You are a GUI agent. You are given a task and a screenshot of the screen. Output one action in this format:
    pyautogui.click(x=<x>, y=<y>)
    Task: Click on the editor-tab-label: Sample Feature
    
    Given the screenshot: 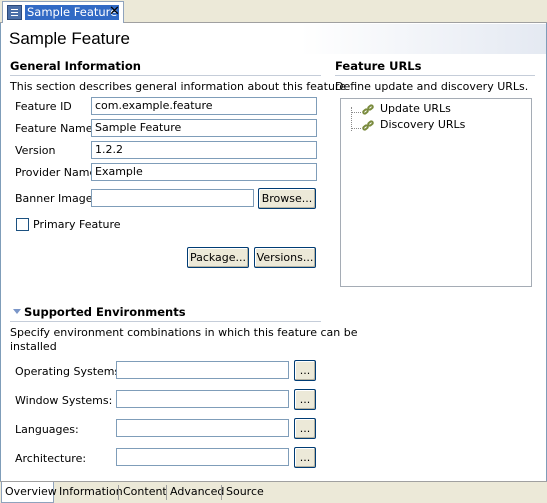 What is the action you would take?
    pyautogui.click(x=72, y=12)
    